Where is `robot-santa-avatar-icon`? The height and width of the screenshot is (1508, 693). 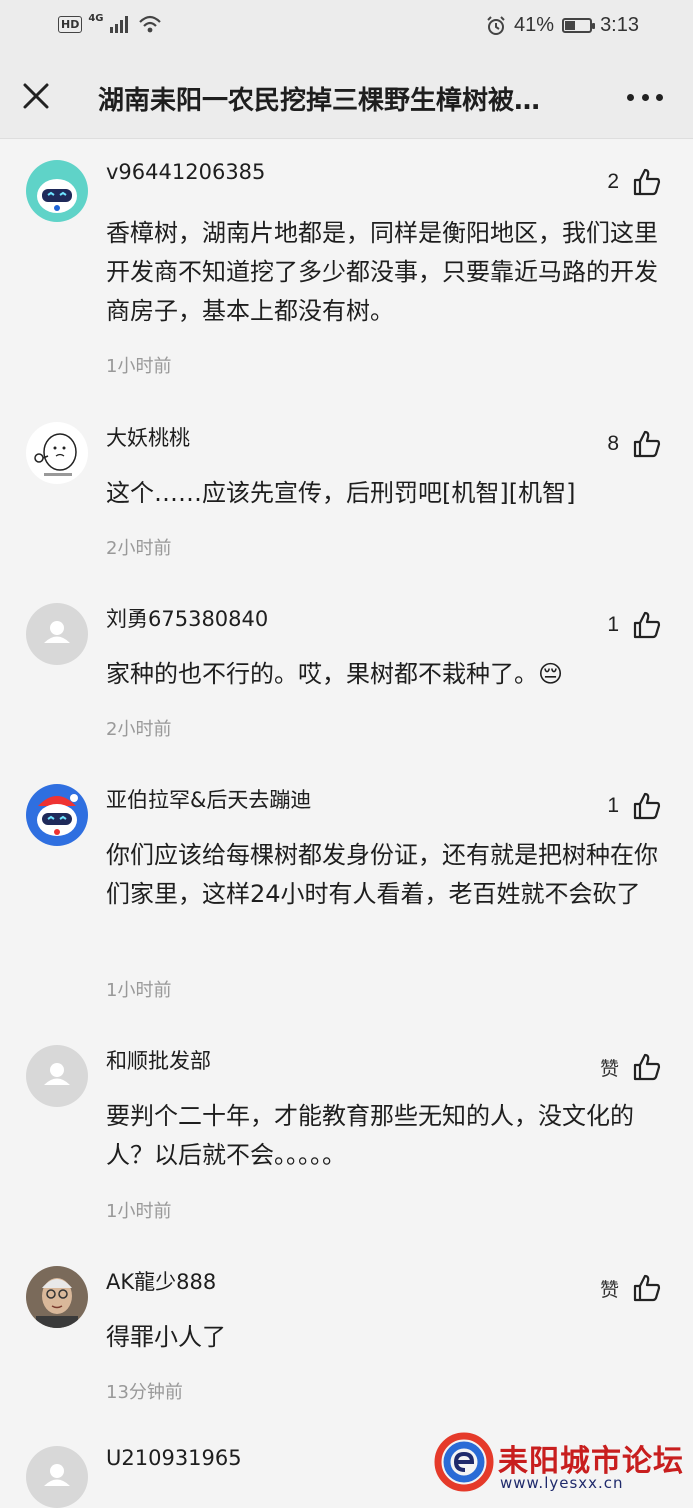
robot-santa-avatar-icon is located at coordinates (57, 815).